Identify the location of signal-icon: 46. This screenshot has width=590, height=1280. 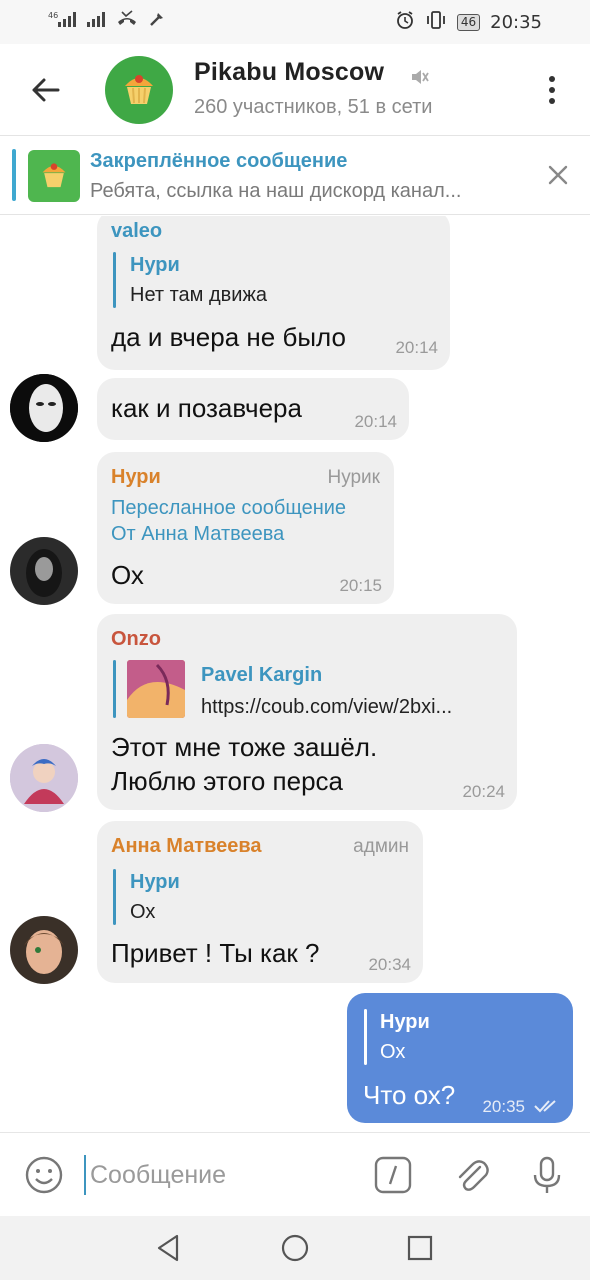
(62, 21).